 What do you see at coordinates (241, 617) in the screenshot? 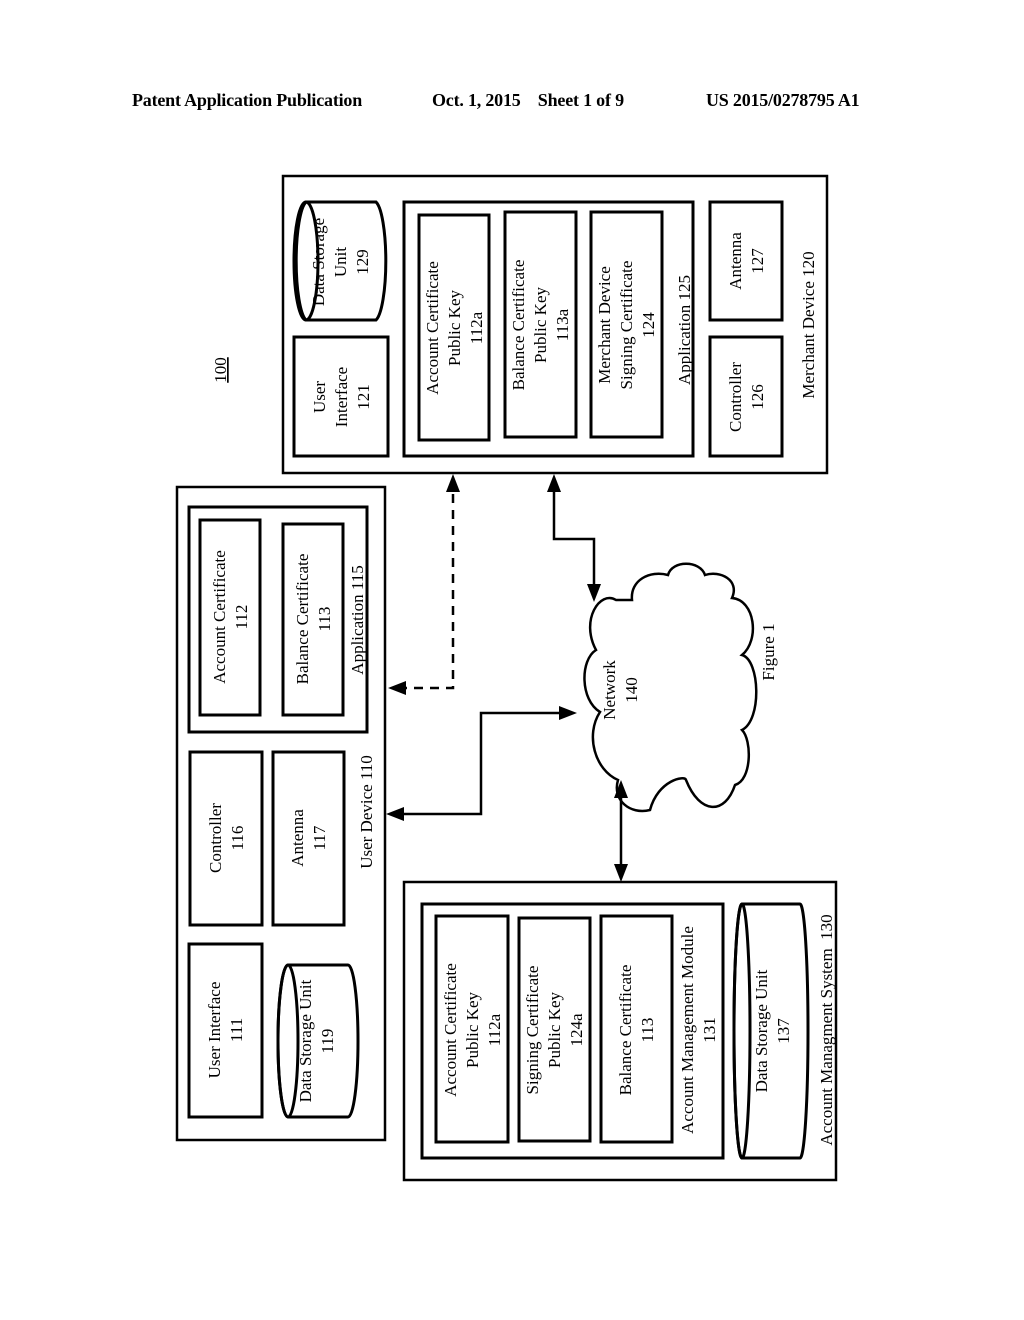
I see `label-line: 112` at bounding box center [241, 617].